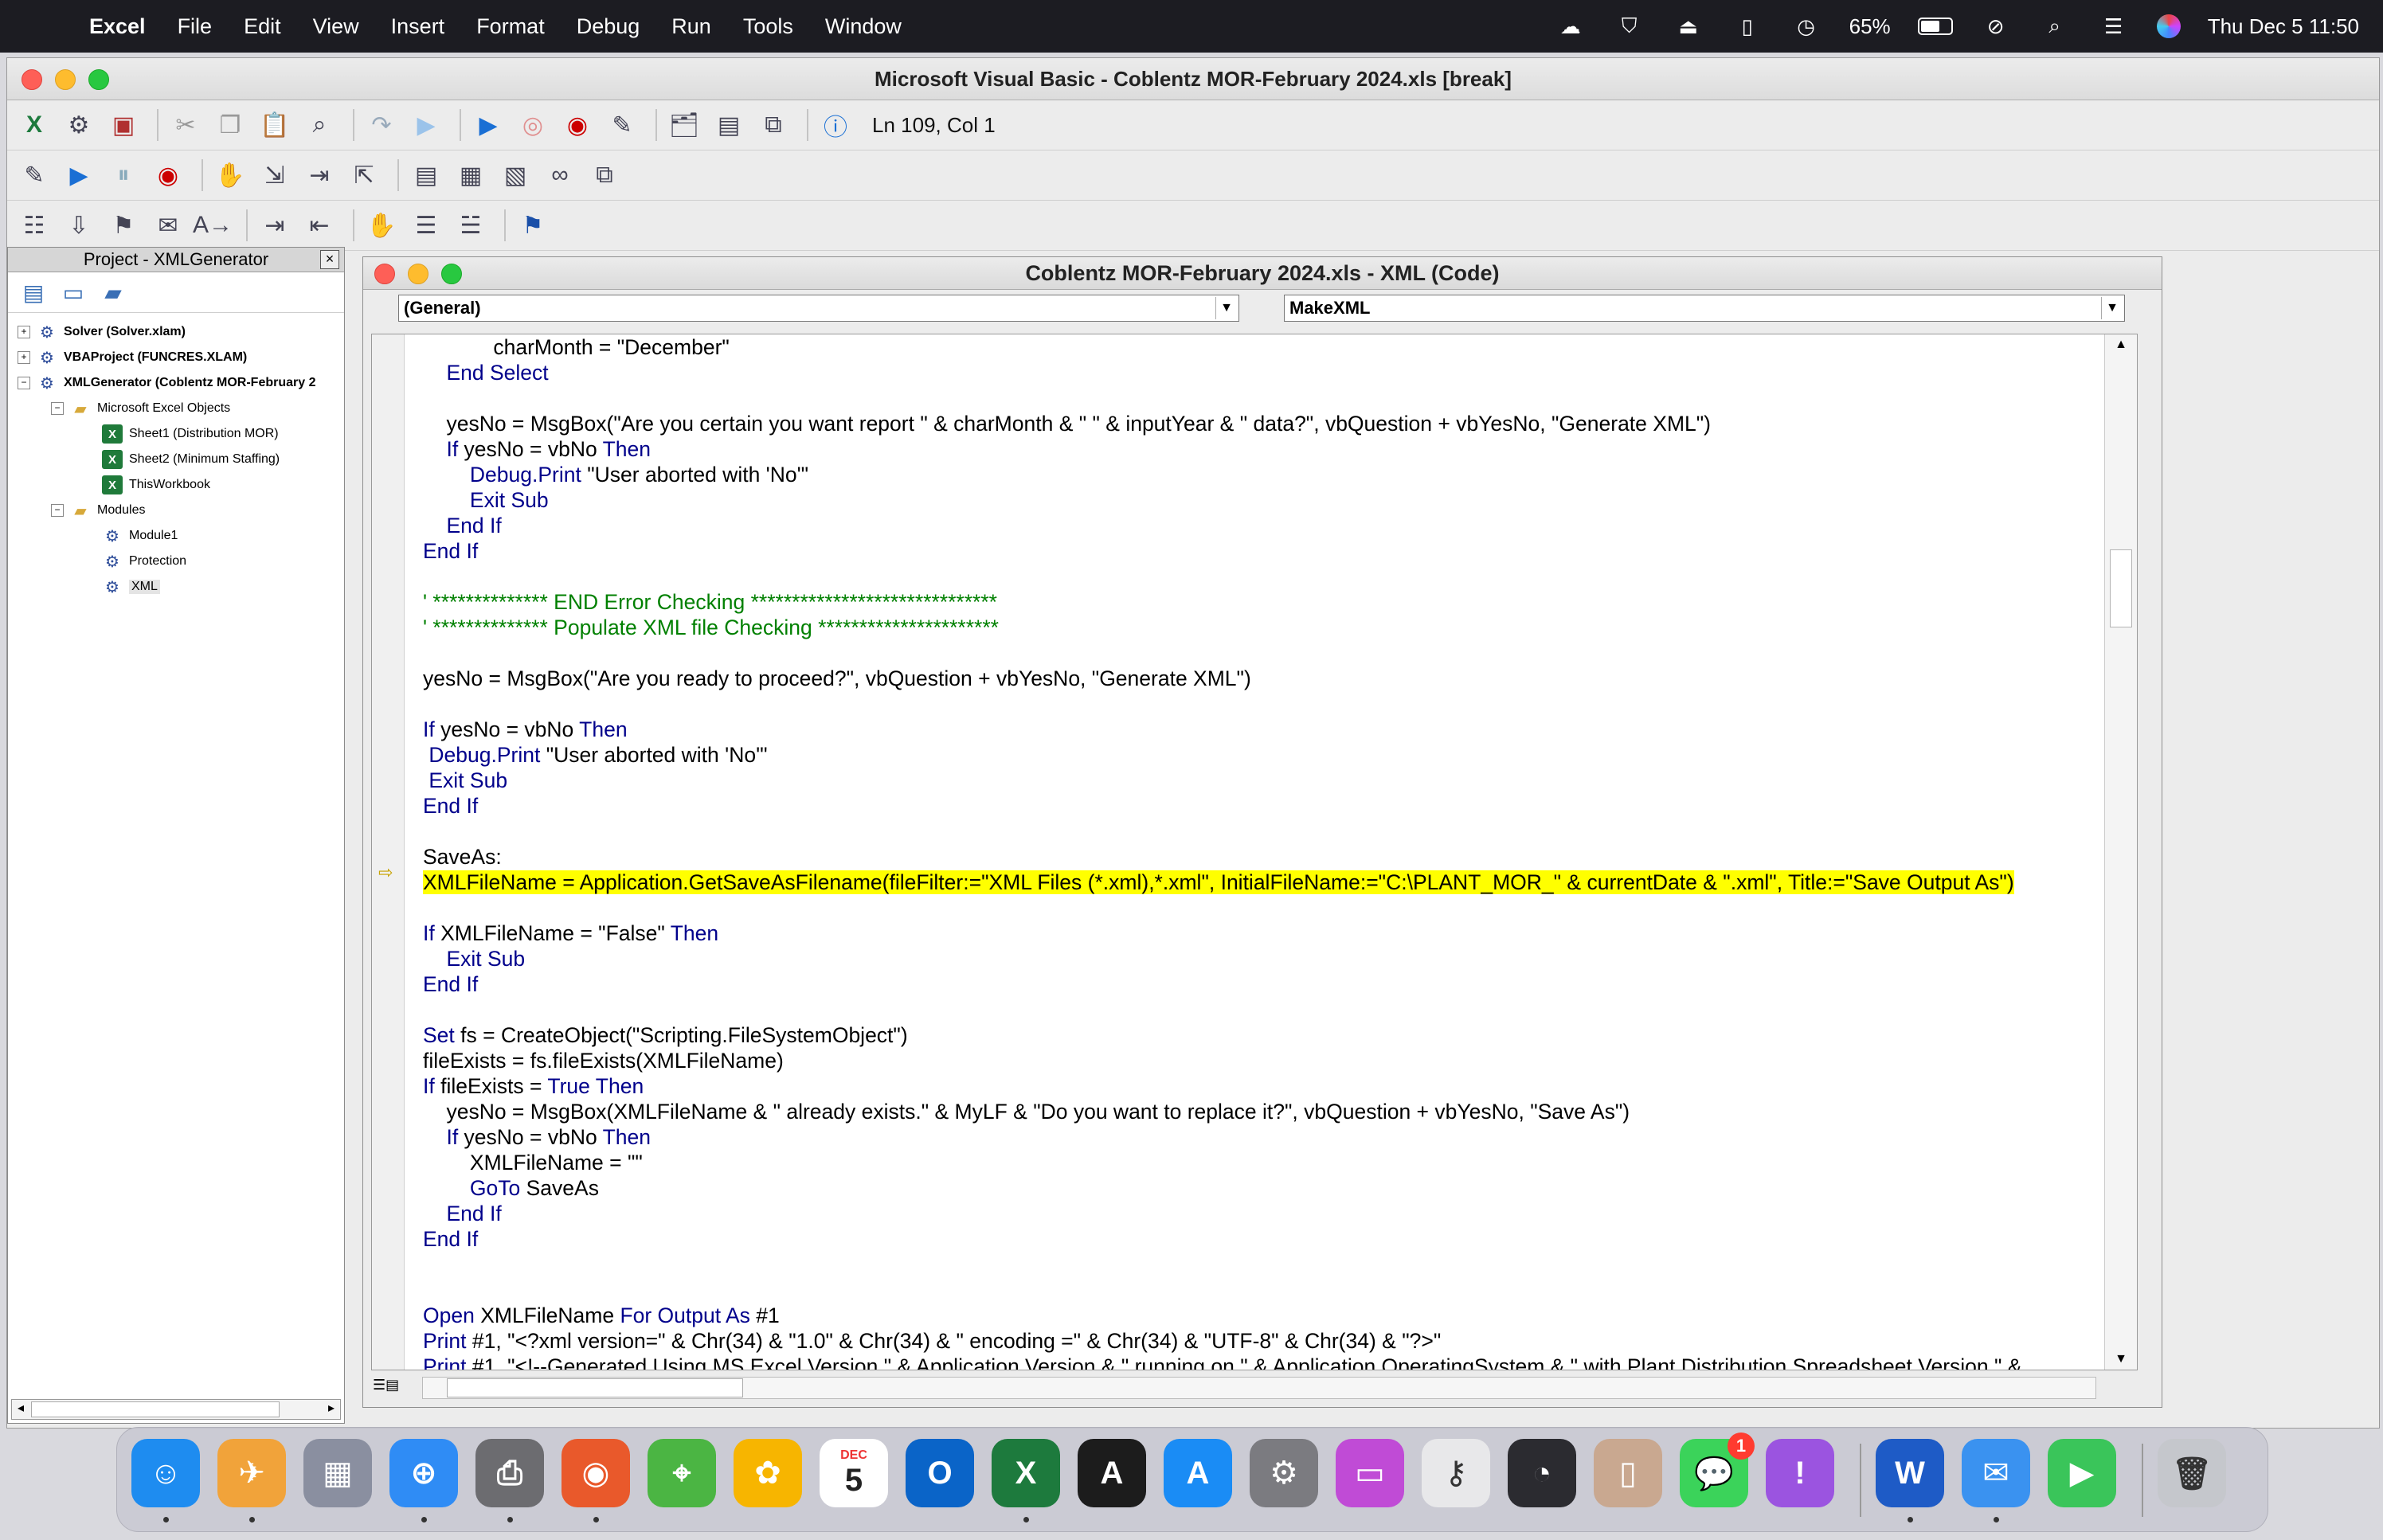 Image resolution: width=2383 pixels, height=1540 pixels. Describe the element at coordinates (1260, 372) in the screenshot. I see `code-line: End Select` at that location.